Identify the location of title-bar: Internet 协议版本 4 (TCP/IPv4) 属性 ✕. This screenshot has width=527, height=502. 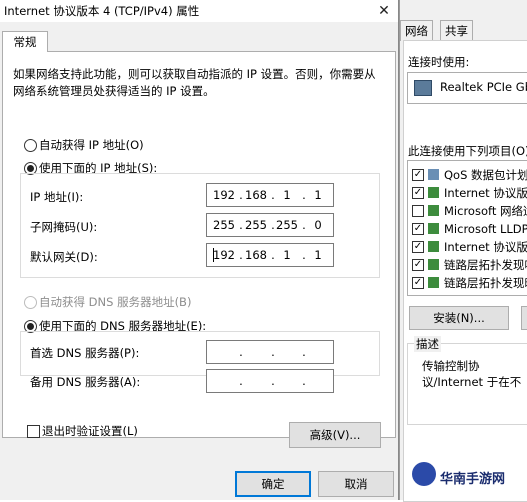
(199, 11).